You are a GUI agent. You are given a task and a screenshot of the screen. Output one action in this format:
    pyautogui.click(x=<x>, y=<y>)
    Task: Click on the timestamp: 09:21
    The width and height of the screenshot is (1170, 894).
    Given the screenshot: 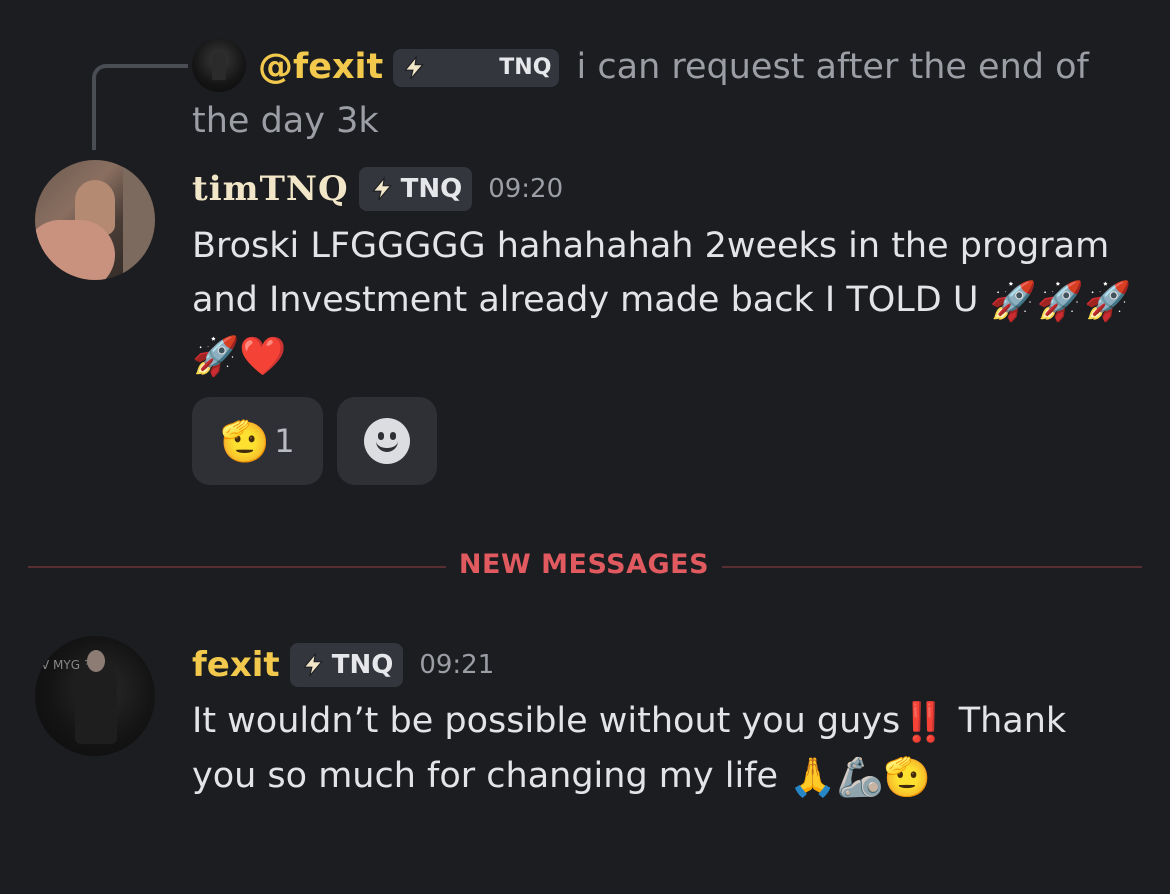 What is the action you would take?
    pyautogui.click(x=457, y=665)
    